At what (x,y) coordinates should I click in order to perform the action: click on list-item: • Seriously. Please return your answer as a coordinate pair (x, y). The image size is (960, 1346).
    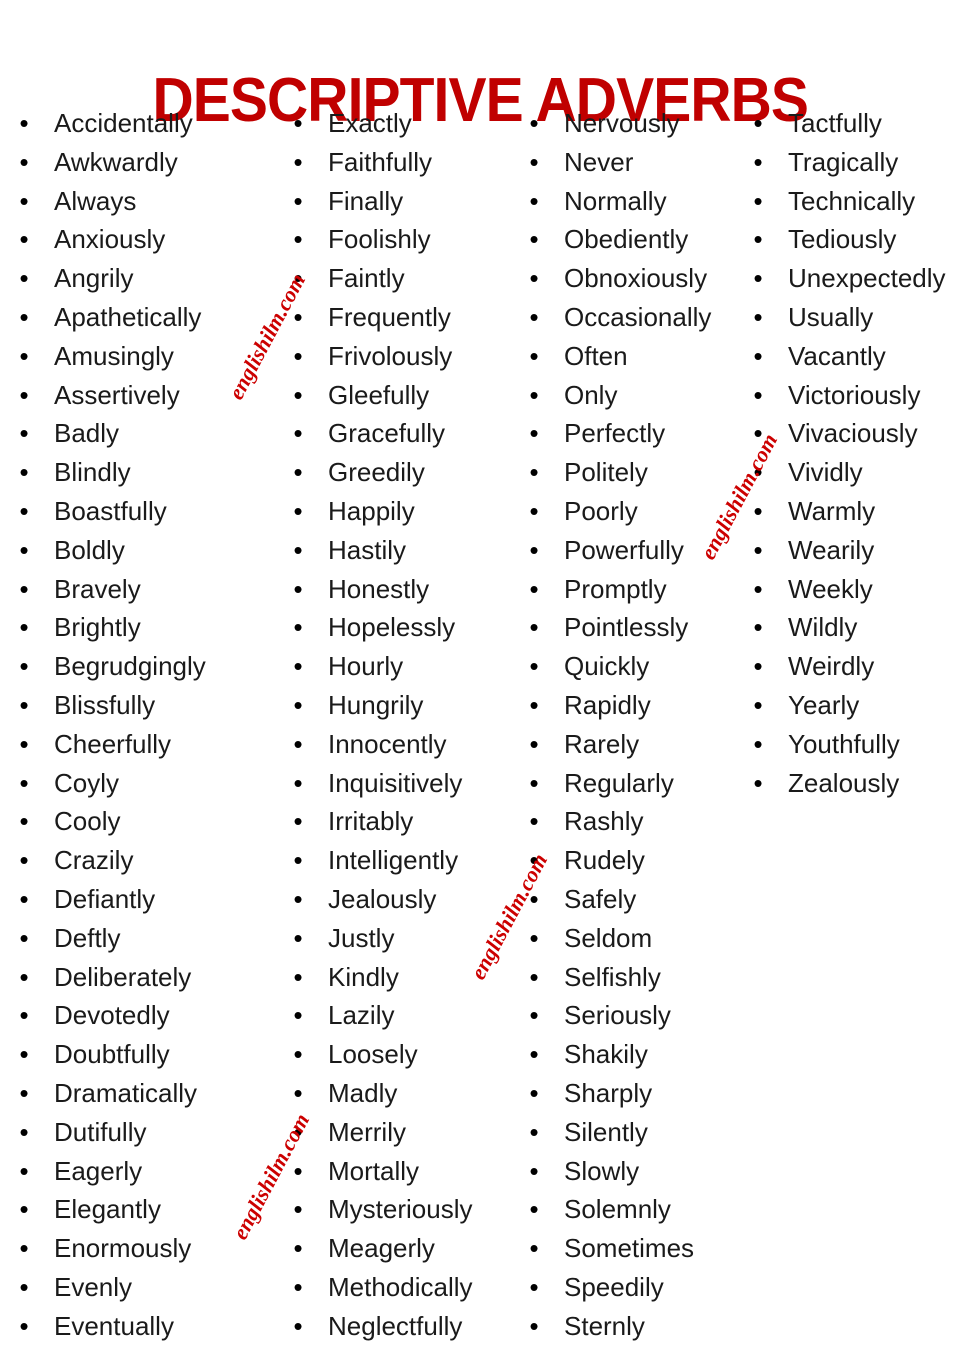
    Looking at the image, I should click on (635, 1015).